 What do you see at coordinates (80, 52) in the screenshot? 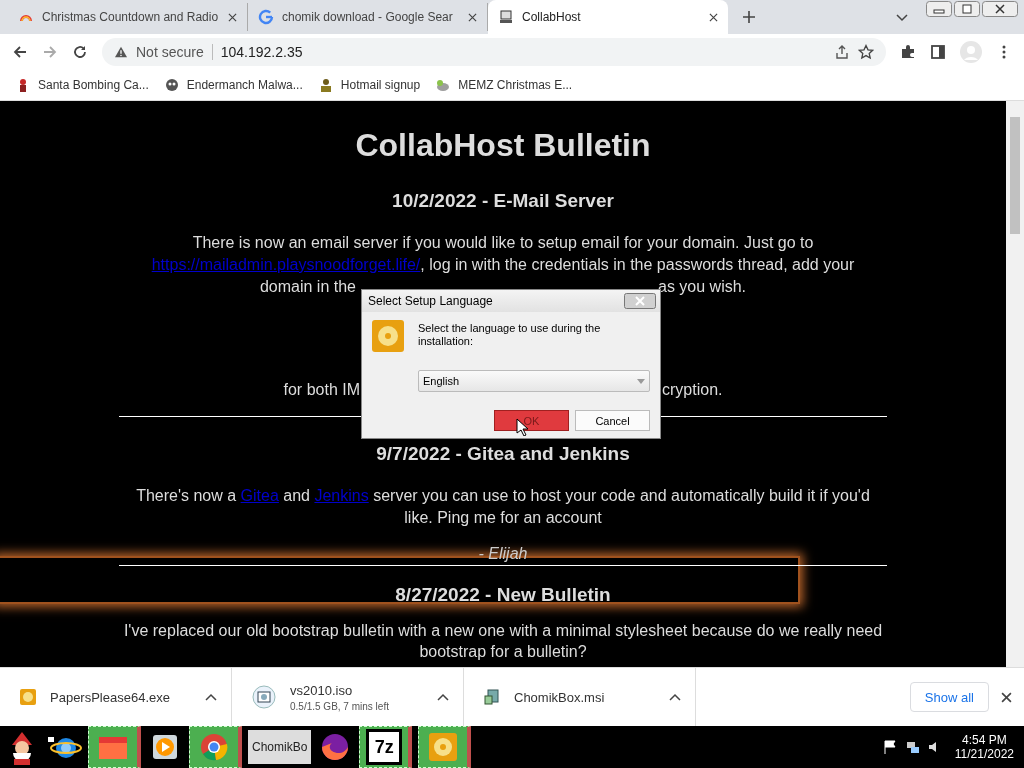
I see `reload-icon` at bounding box center [80, 52].